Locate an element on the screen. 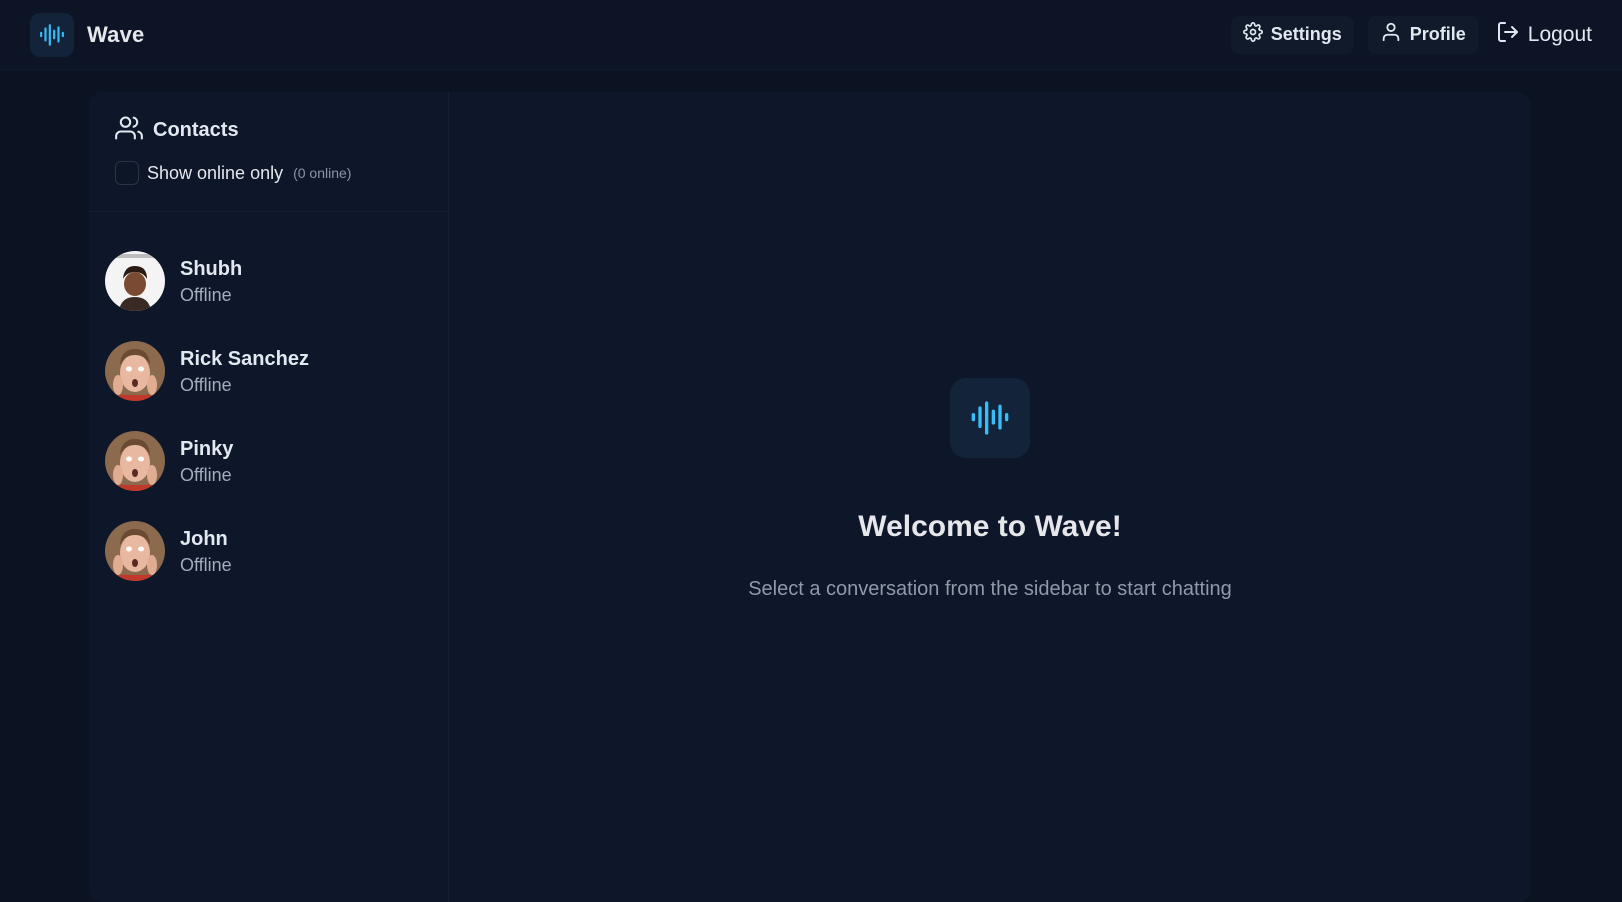 This screenshot has height=902, width=1622. contact-item: Pinky Offline is located at coordinates (268, 461).